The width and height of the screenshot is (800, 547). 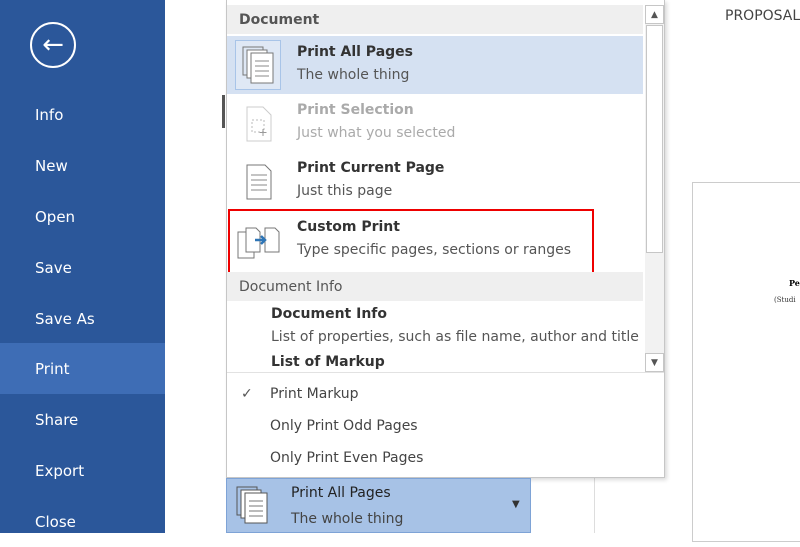 I want to click on scrollbar: ▲ ▼, so click(x=654, y=188).